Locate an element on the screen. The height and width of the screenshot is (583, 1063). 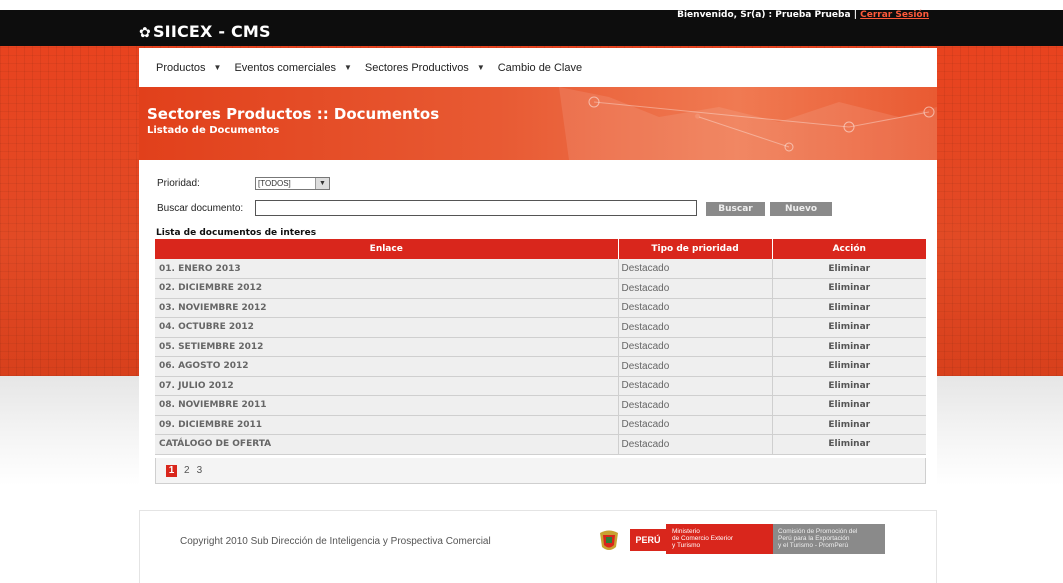
pagination: 1 2 3 is located at coordinates (540, 471).